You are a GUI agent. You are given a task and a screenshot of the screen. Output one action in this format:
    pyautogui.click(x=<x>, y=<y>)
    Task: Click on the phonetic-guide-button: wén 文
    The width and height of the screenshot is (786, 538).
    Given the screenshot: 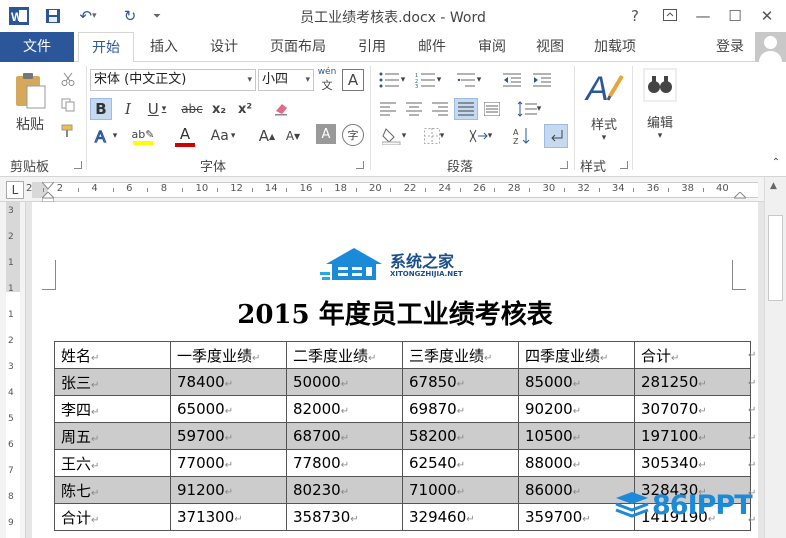 What is the action you would take?
    pyautogui.click(x=327, y=79)
    